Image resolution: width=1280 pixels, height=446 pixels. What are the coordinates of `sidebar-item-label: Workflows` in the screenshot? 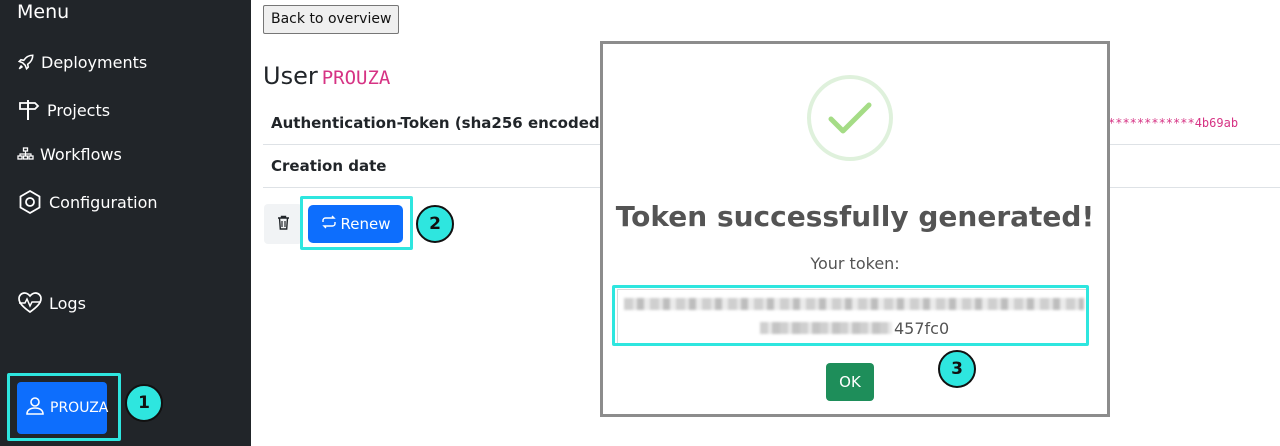 It's located at (81, 154).